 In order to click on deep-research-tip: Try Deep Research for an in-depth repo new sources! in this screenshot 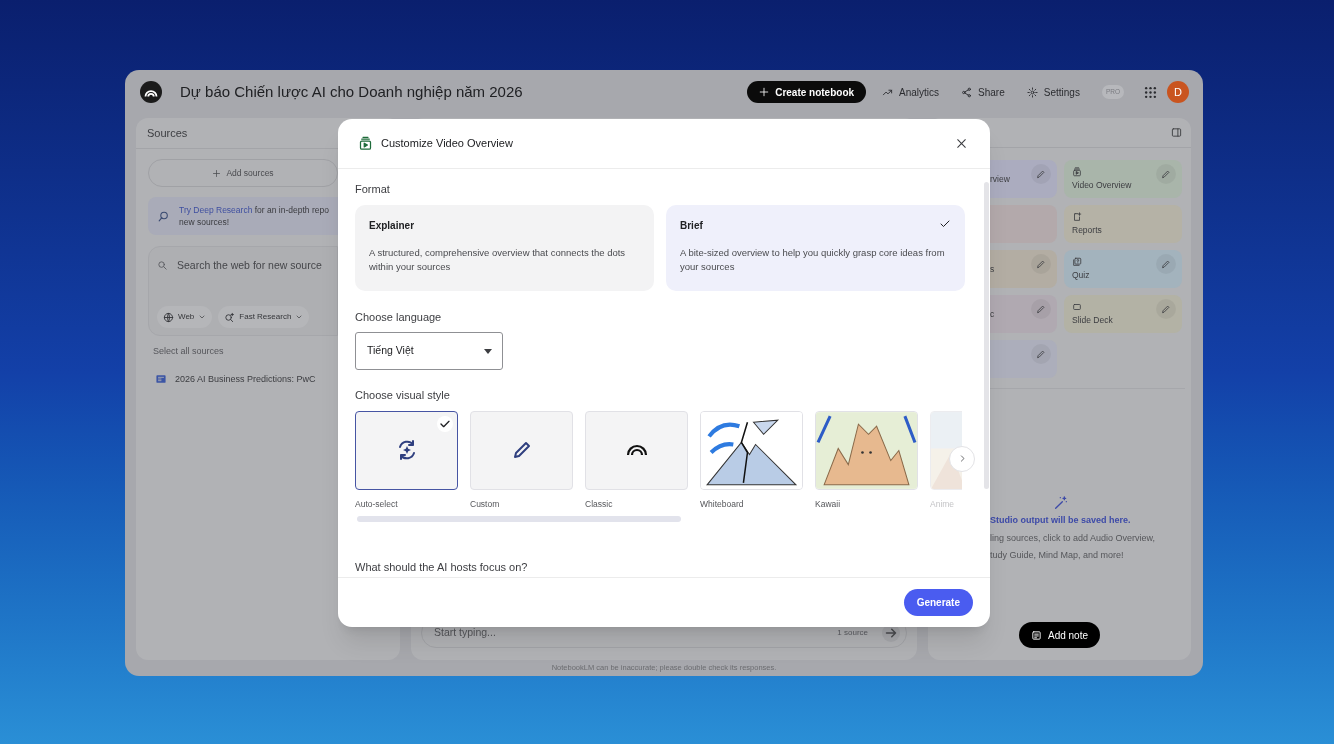, I will do `click(254, 216)`.